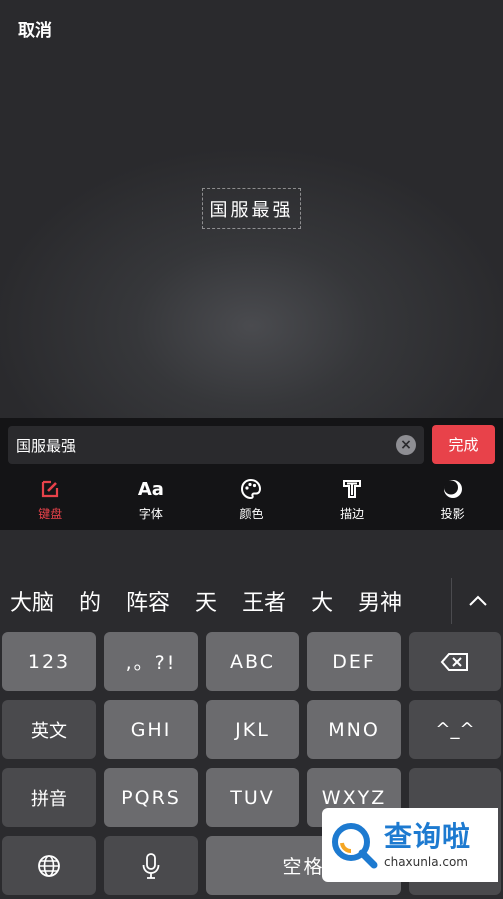 The width and height of the screenshot is (503, 899). I want to click on globe-icon, so click(49, 865).